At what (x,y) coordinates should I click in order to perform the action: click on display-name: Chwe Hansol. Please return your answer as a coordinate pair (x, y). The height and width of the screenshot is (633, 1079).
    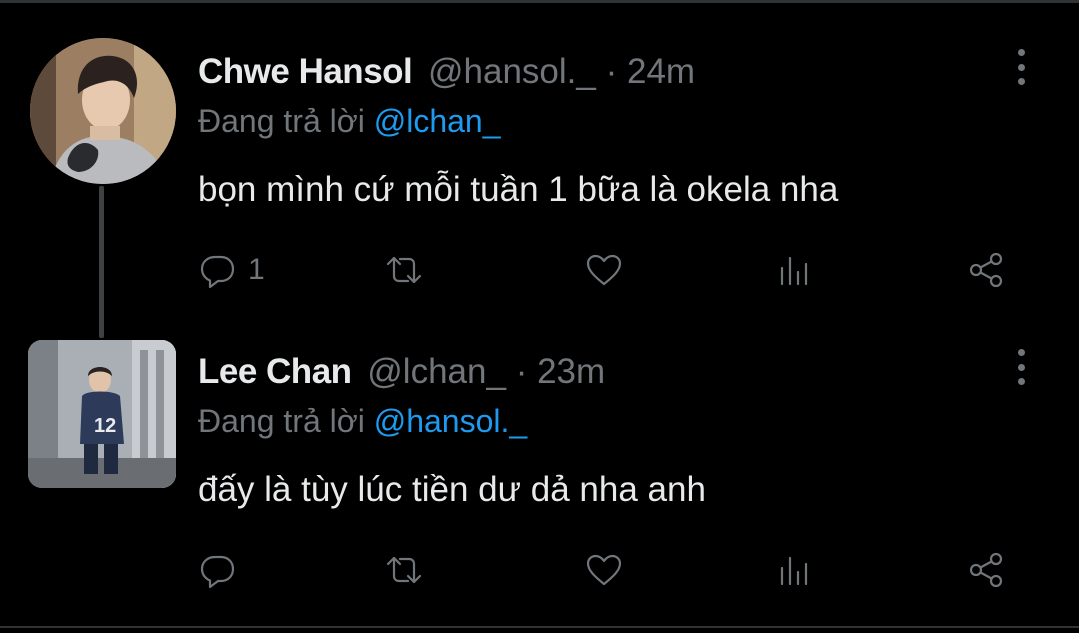
    Looking at the image, I should click on (305, 71).